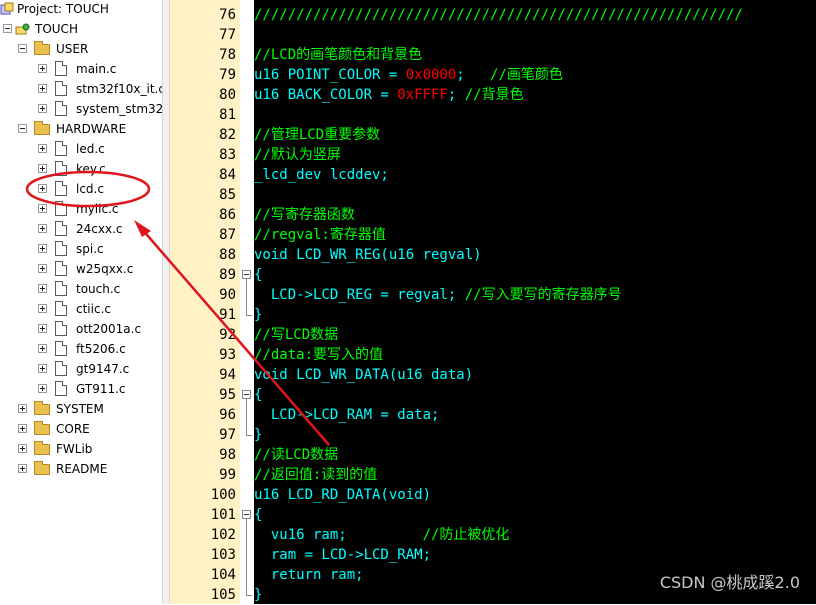  I want to click on tree-group-fwlib: FWLib, so click(81, 449).